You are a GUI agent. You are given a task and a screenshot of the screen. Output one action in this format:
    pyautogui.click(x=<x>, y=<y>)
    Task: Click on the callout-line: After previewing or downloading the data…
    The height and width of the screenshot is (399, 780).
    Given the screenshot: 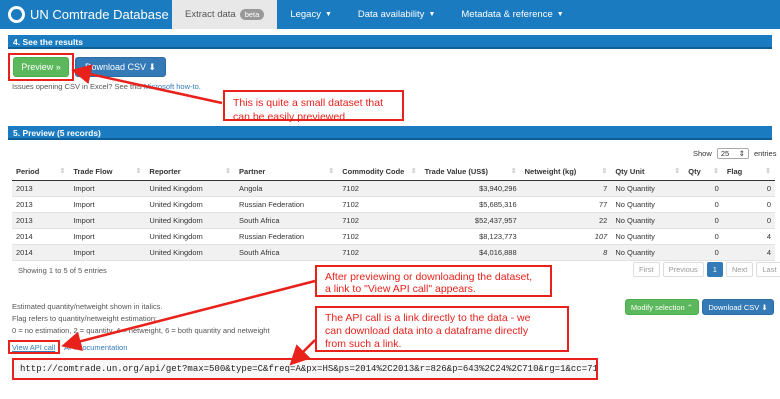 What is the action you would take?
    pyautogui.click(x=429, y=277)
    